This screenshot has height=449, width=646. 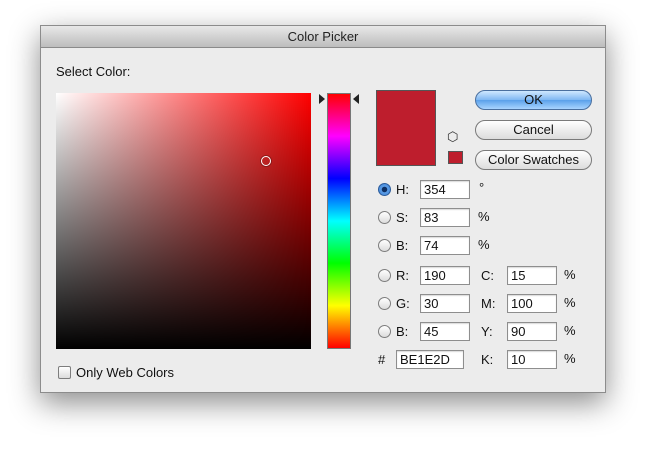 I want to click on radio-hue, so click(x=384, y=189).